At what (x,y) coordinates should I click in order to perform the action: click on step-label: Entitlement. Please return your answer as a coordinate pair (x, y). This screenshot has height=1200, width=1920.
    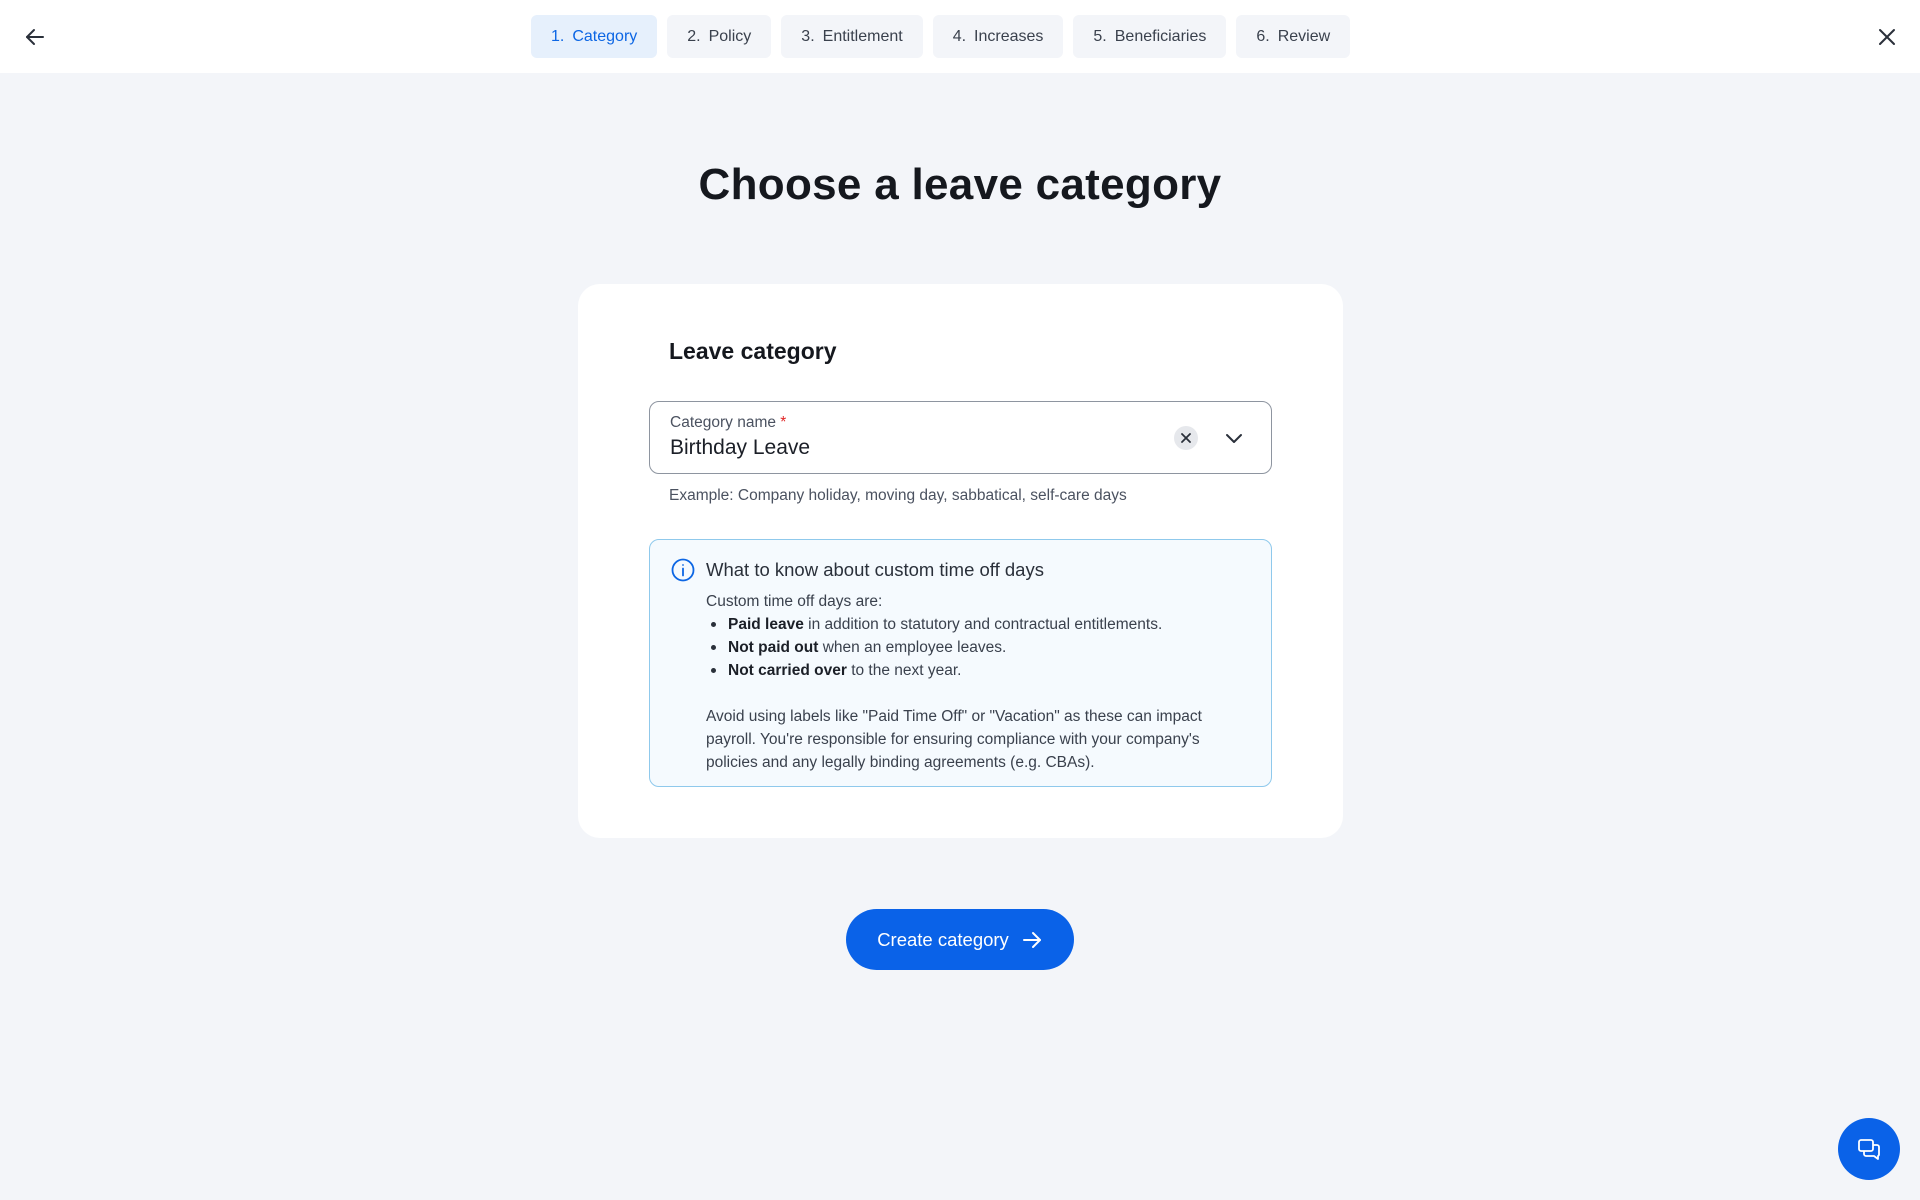
    Looking at the image, I should click on (862, 36).